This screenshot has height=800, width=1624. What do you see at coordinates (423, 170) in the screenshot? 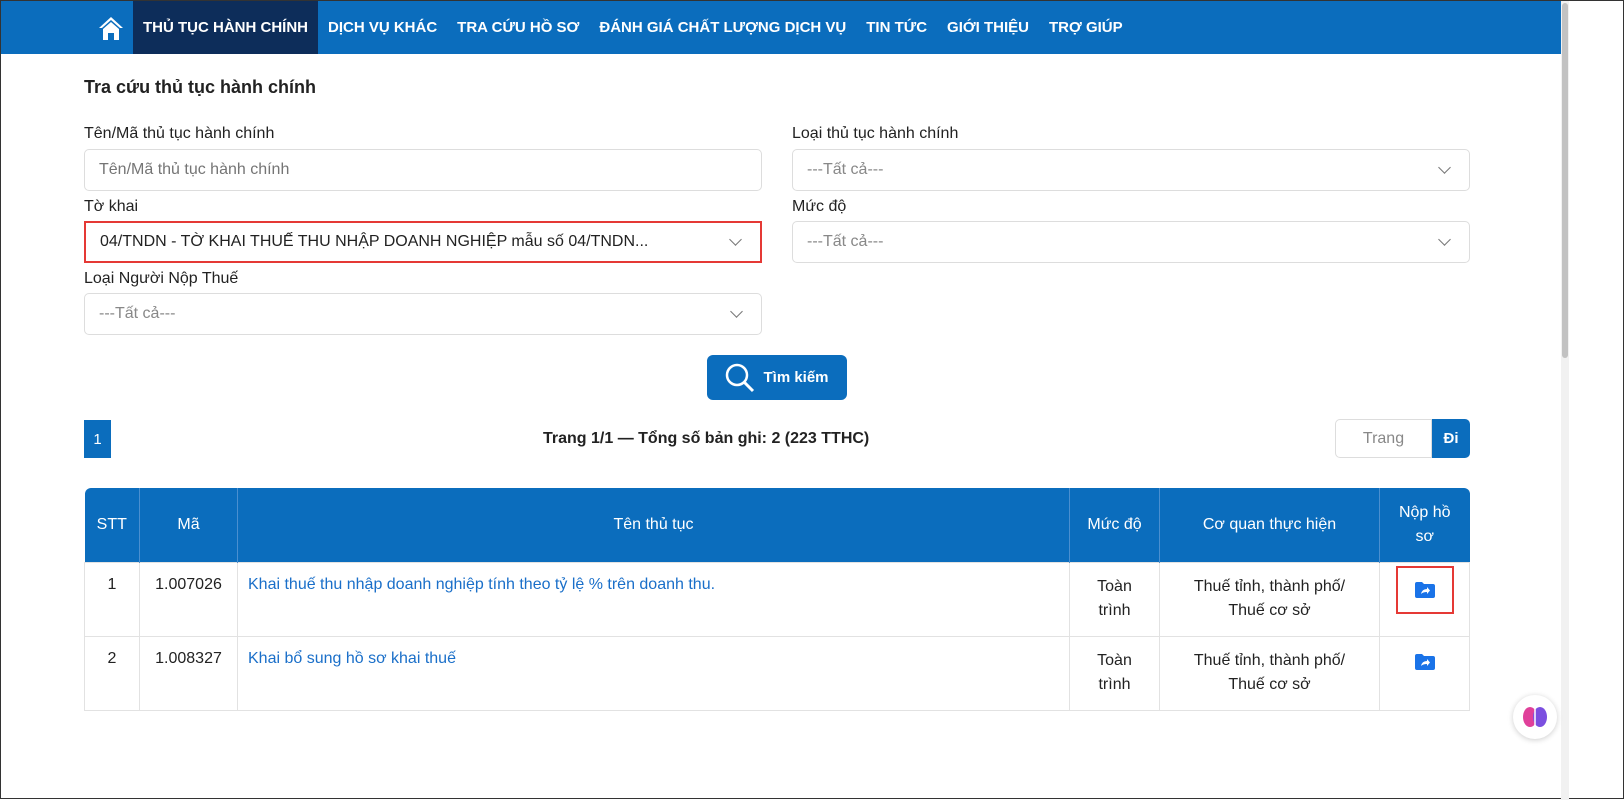
I see `name-input` at bounding box center [423, 170].